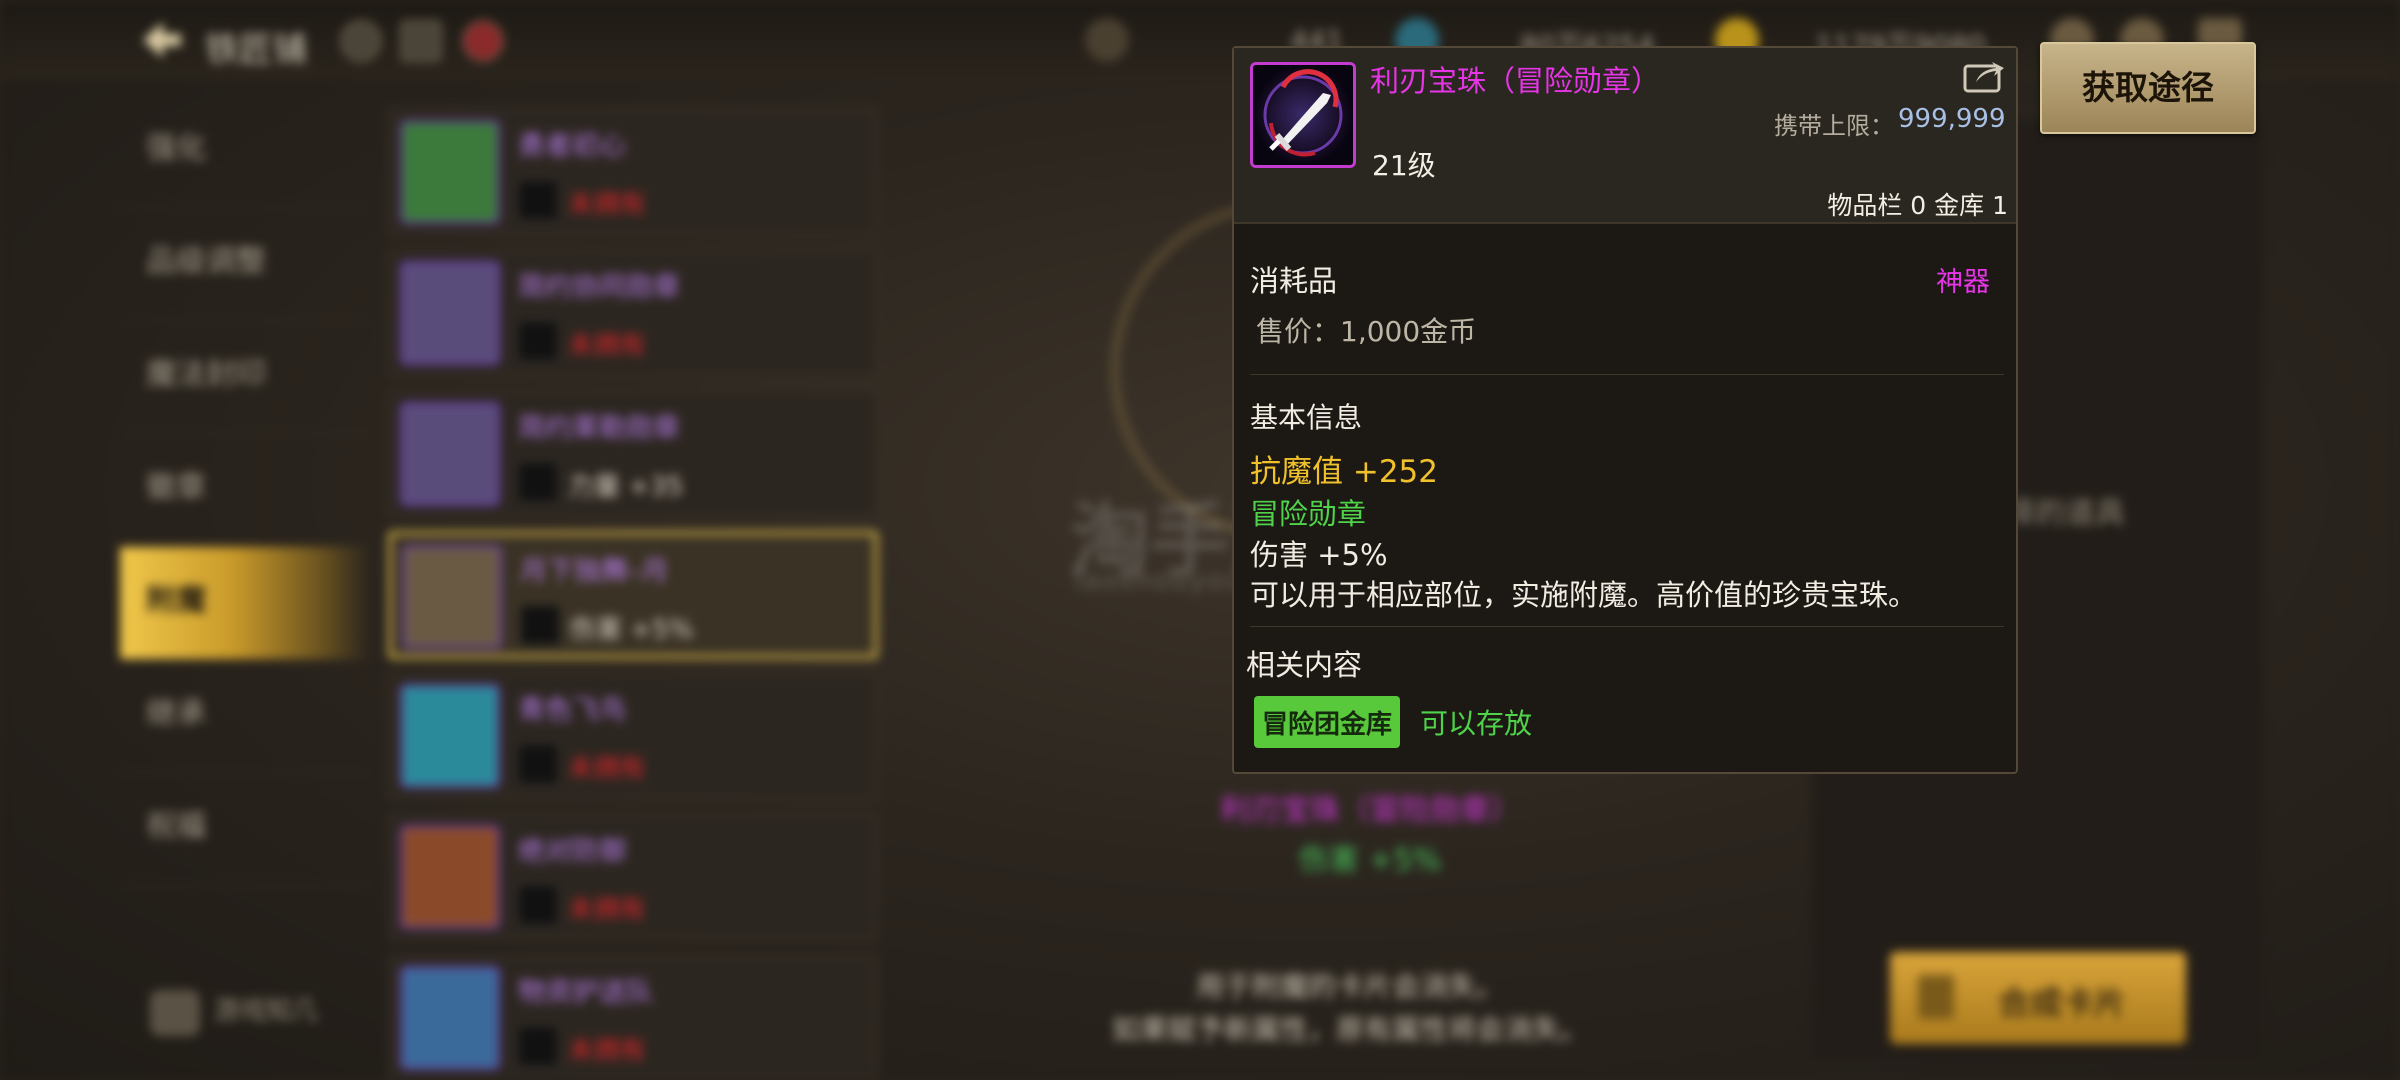 The width and height of the screenshot is (2400, 1080). What do you see at coordinates (1107, 40) in the screenshot?
I see `moon-currency-icon` at bounding box center [1107, 40].